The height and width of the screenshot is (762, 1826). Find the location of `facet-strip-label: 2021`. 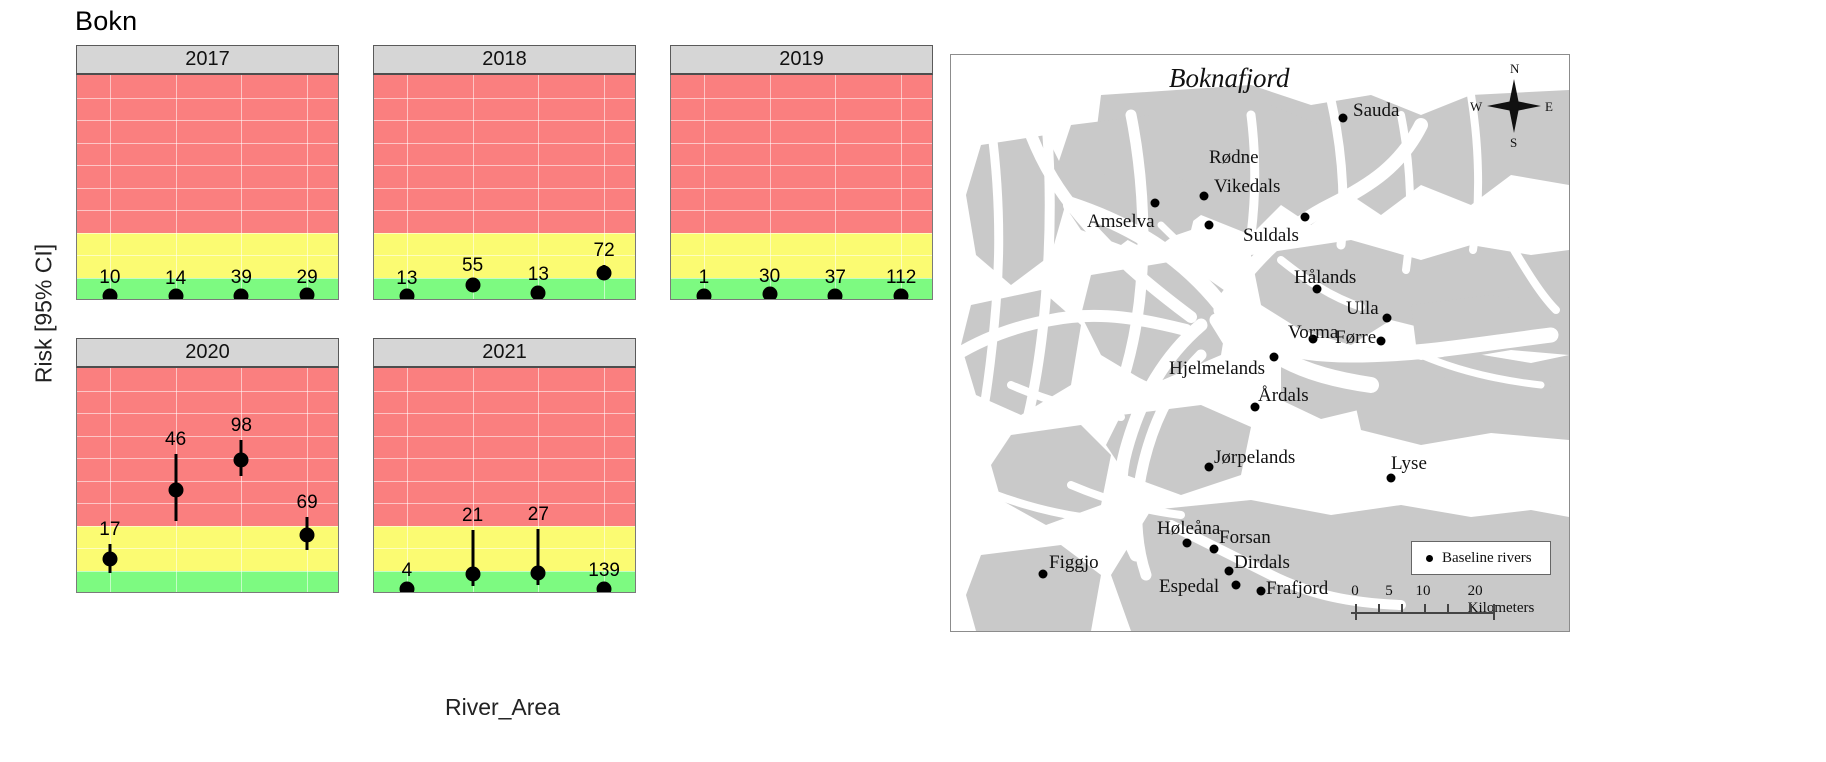

facet-strip-label: 2021 is located at coordinates (504, 353).